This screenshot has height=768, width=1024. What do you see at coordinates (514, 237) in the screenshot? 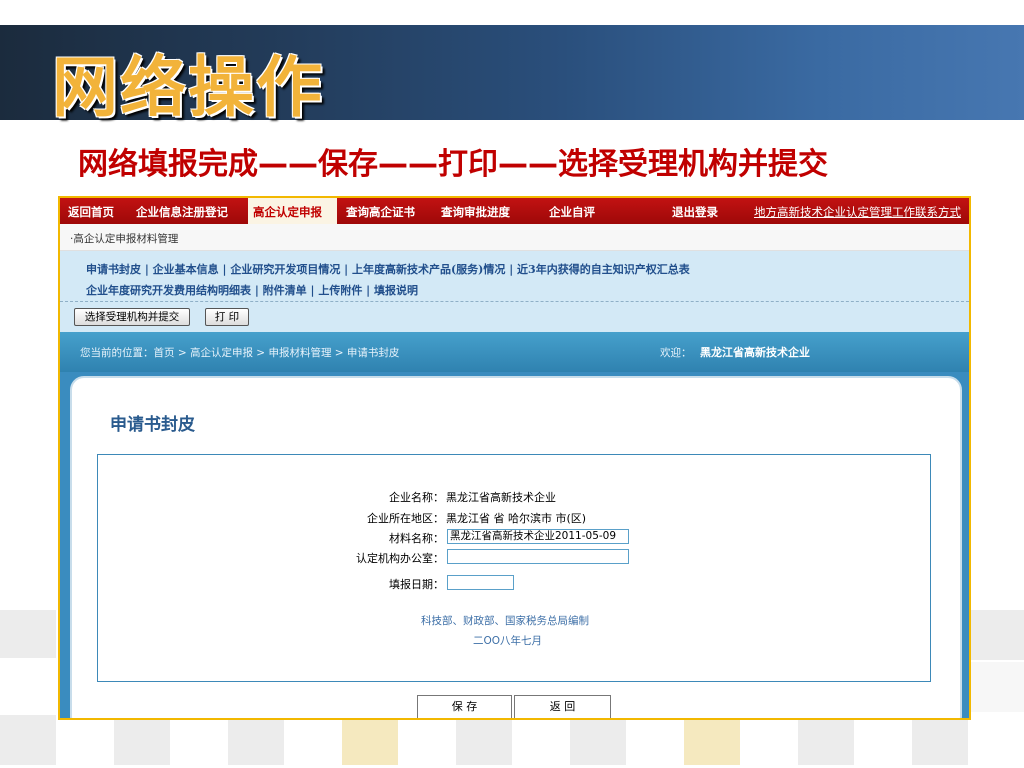
I see `section-breadcrumb: ·高企认定申报材料管理` at bounding box center [514, 237].